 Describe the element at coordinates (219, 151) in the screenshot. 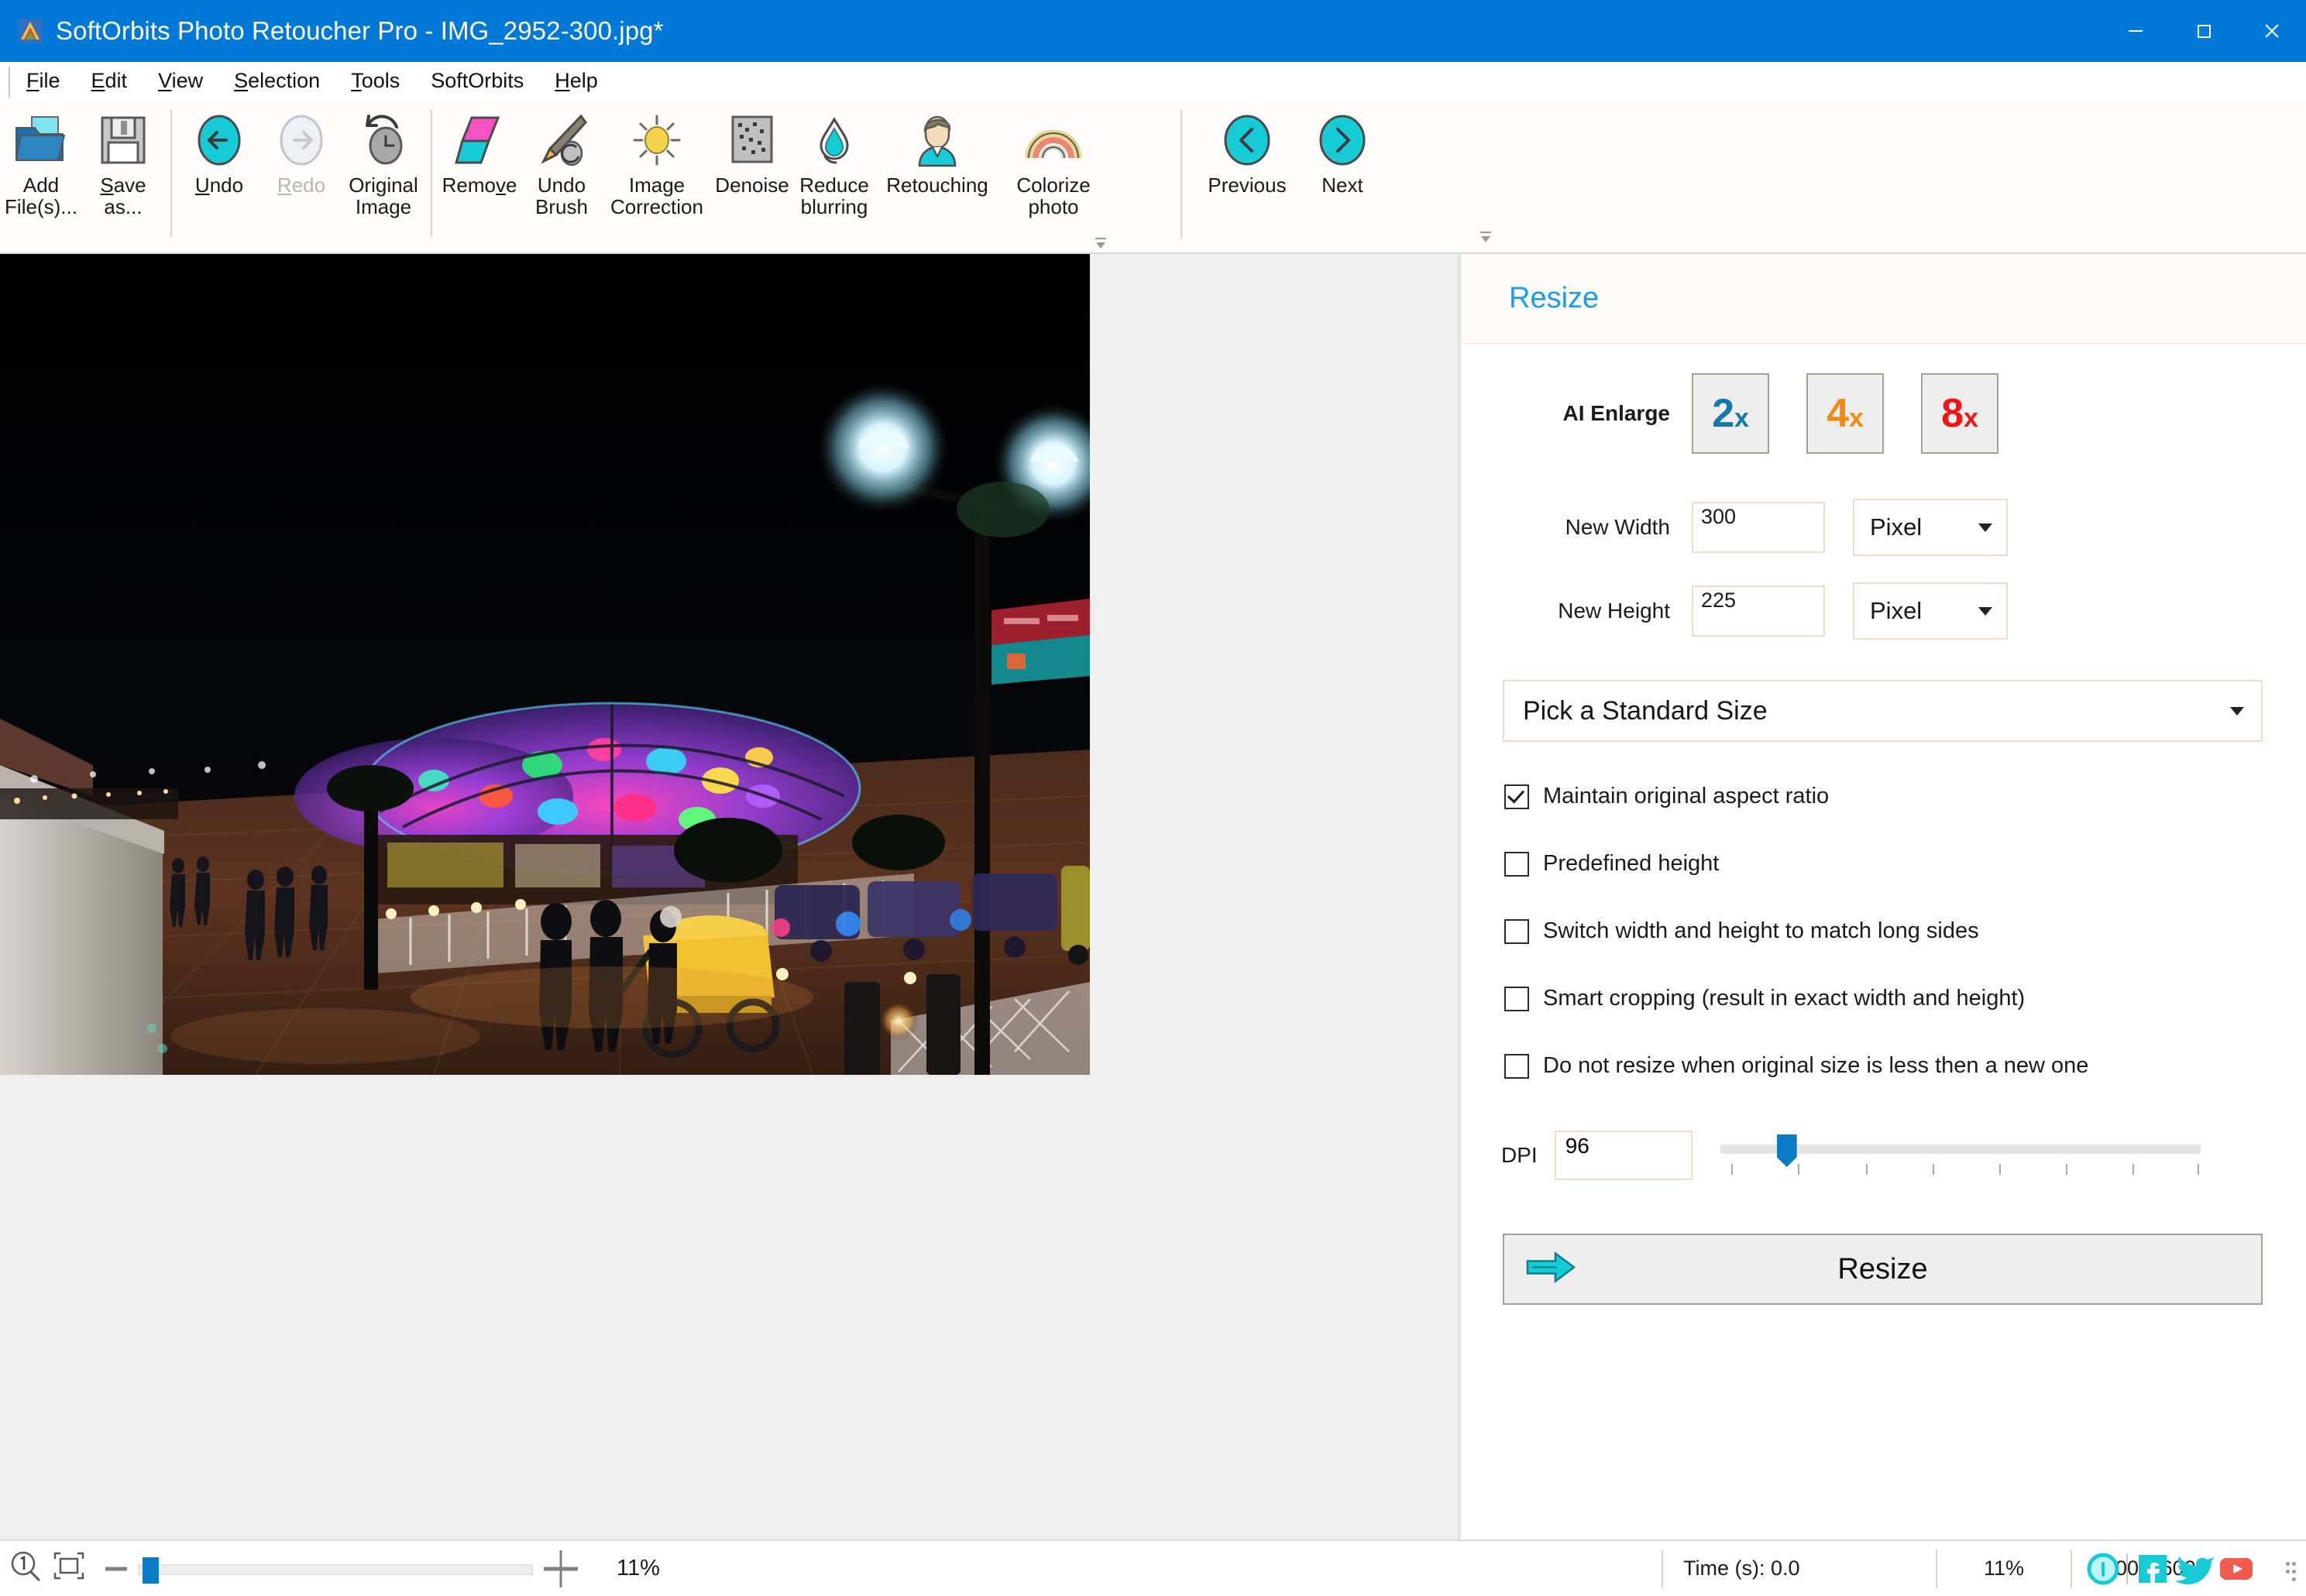

I see `undo-button: Undo` at that location.